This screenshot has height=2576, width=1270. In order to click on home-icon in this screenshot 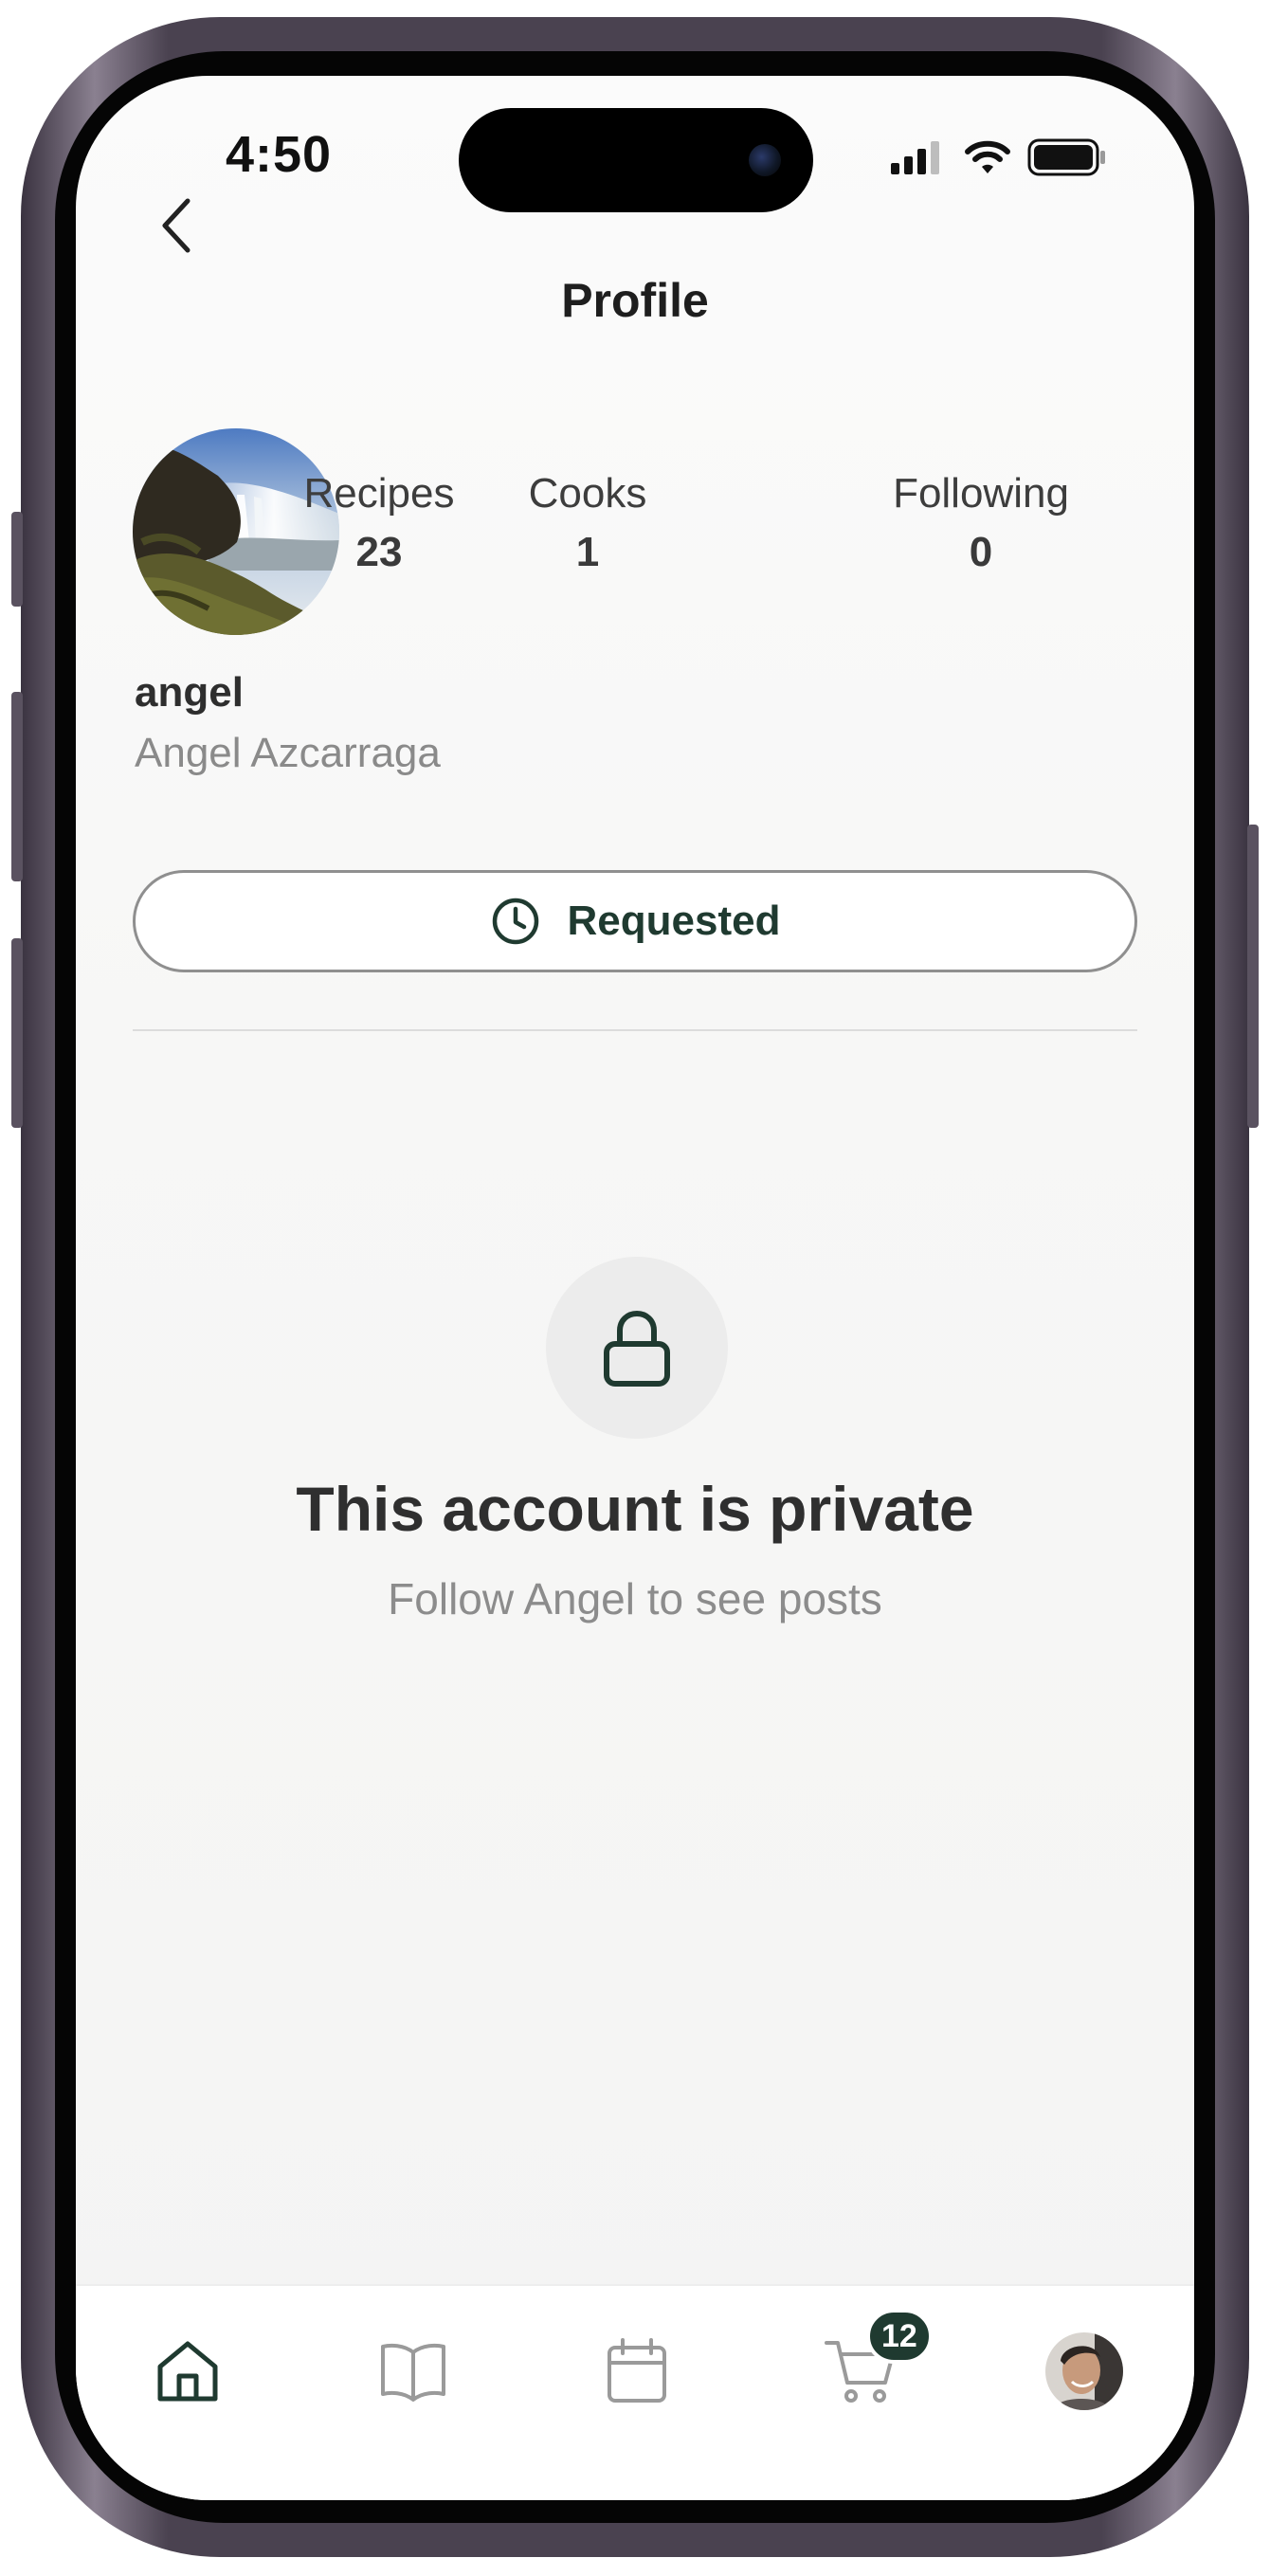, I will do `click(187, 2371)`.